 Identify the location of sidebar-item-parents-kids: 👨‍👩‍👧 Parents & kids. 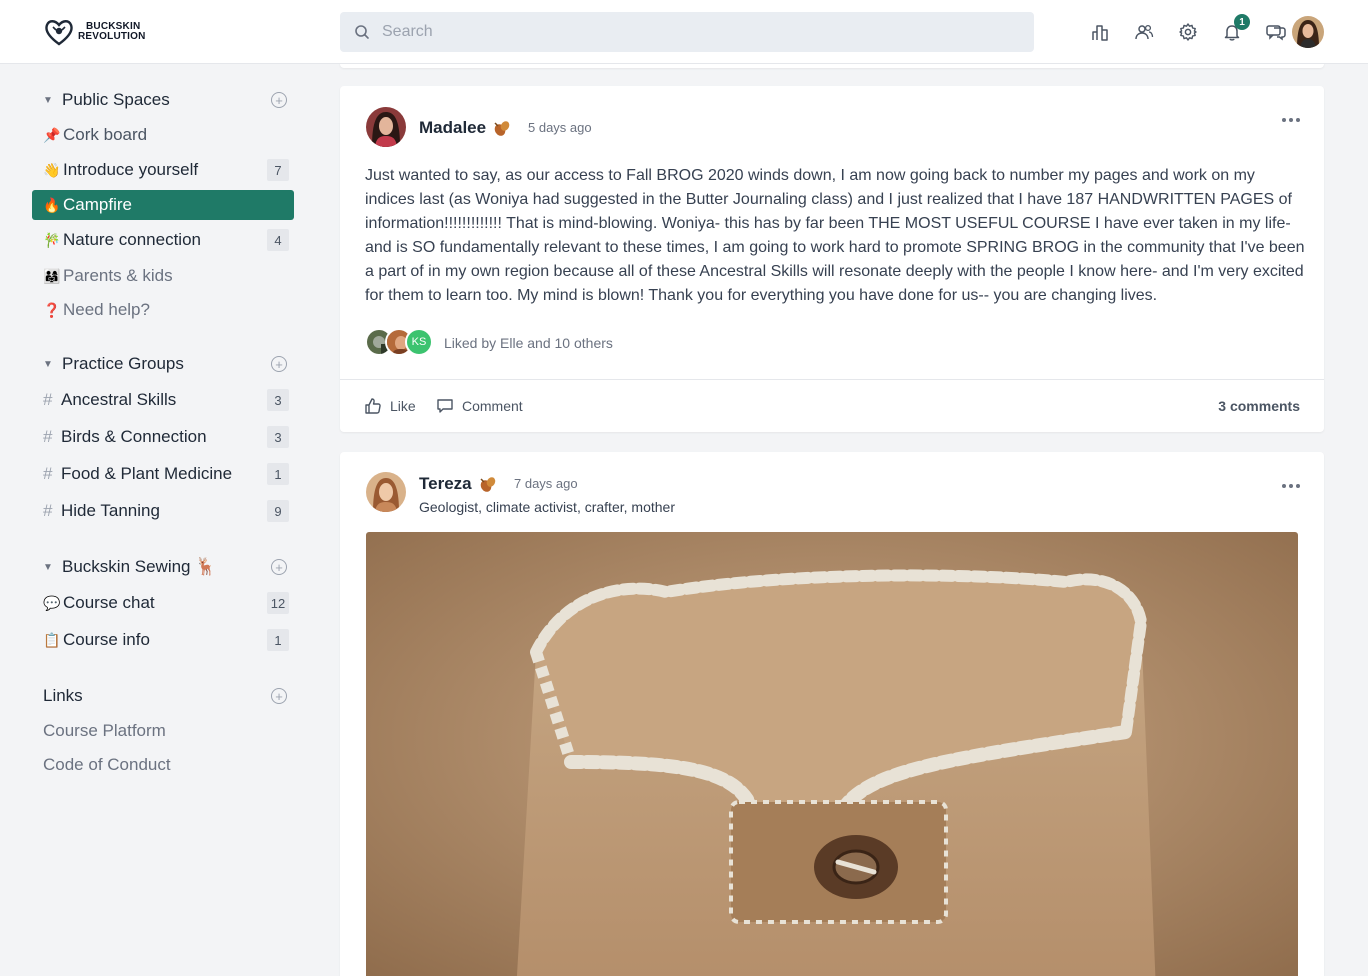
(163, 276).